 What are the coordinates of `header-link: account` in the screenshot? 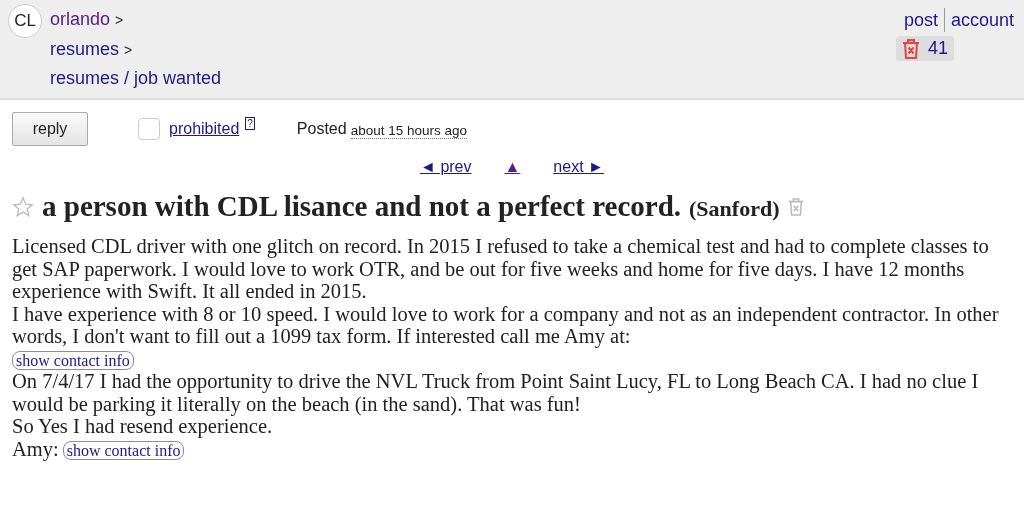 It's located at (982, 20).